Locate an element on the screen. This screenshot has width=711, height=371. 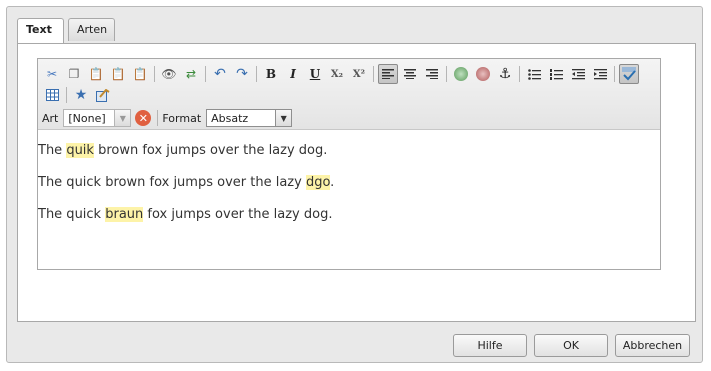
text-run: The quick brown fox jumps over the lazy is located at coordinates (172, 182).